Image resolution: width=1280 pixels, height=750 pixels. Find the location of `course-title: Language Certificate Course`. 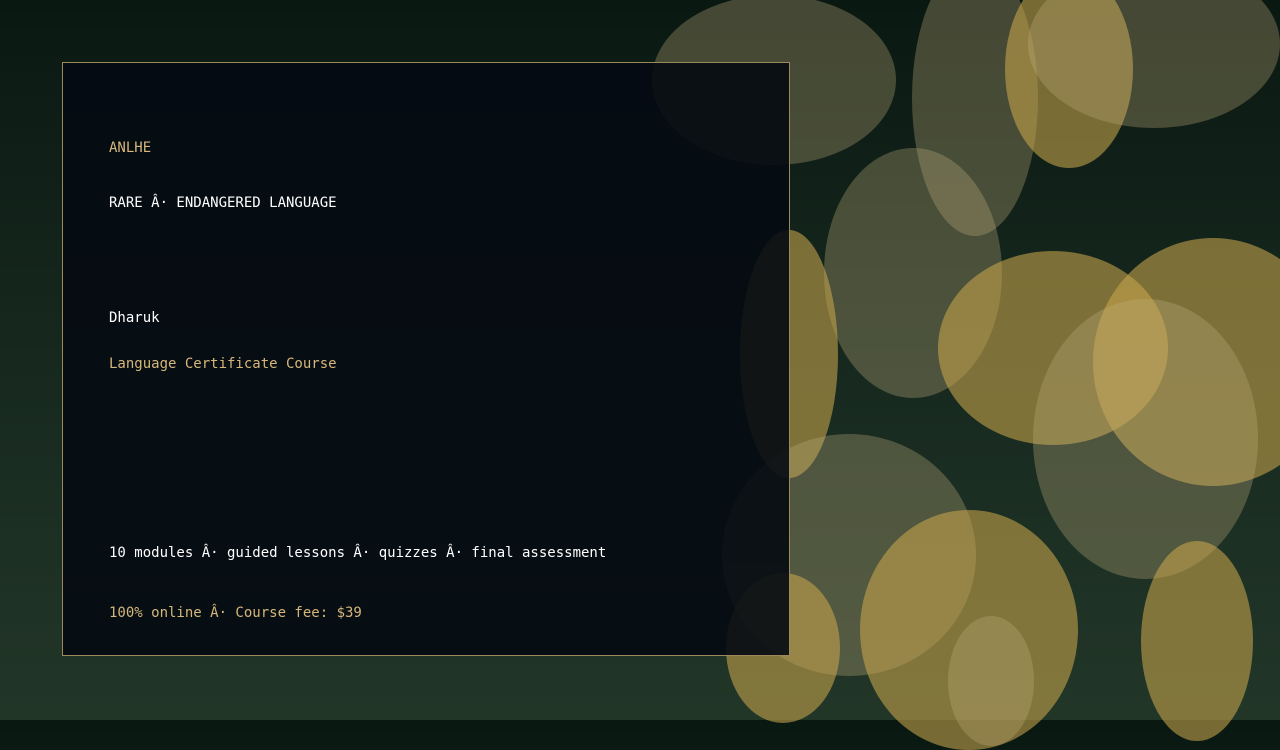

course-title: Language Certificate Course is located at coordinates (223, 364).